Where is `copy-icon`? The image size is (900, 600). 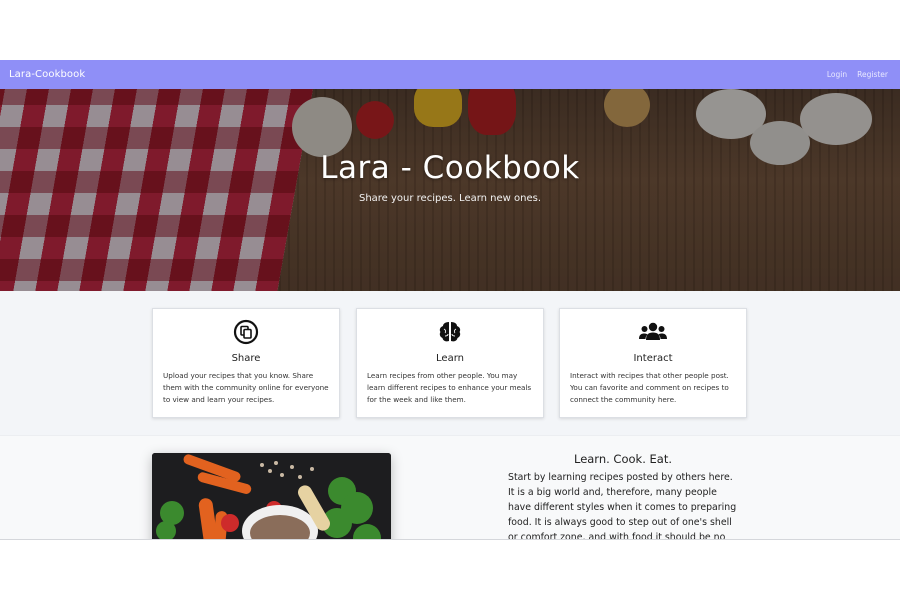 copy-icon is located at coordinates (246, 332).